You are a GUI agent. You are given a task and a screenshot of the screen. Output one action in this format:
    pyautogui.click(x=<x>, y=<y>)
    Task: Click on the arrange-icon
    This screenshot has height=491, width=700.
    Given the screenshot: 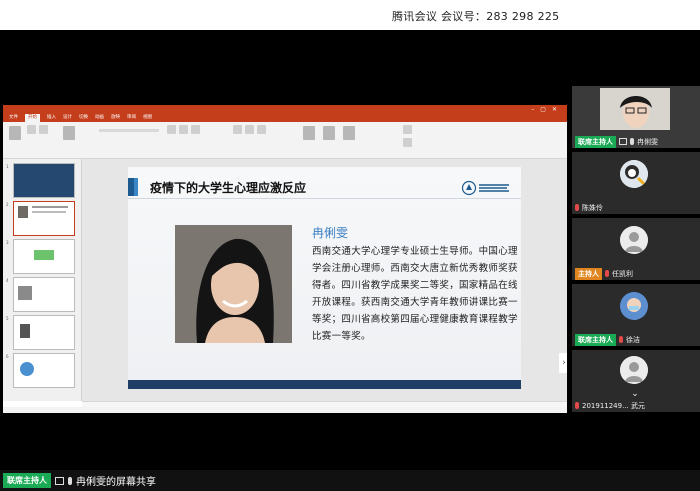 What is the action you would take?
    pyautogui.click(x=329, y=133)
    